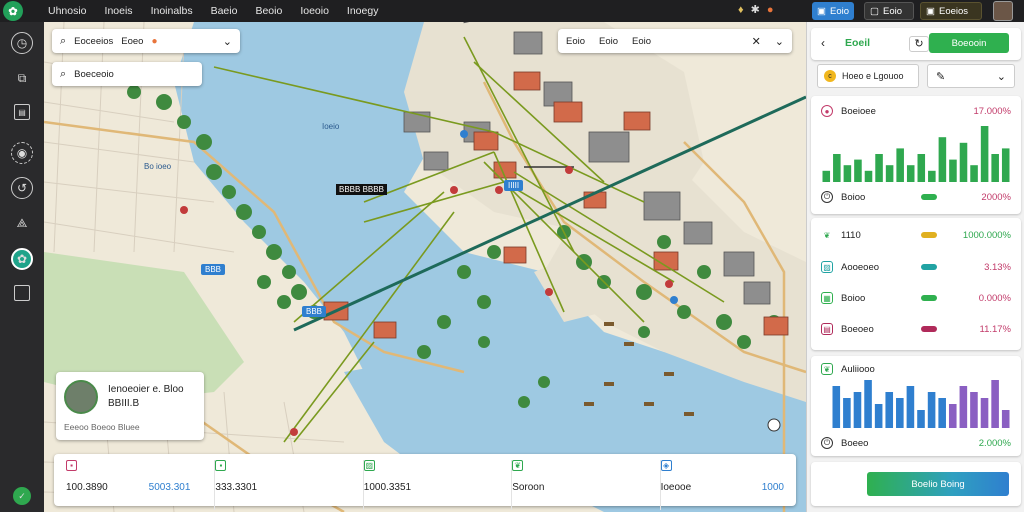  What do you see at coordinates (172, 11) in the screenshot?
I see `nav-item: Inoinalbs` at bounding box center [172, 11].